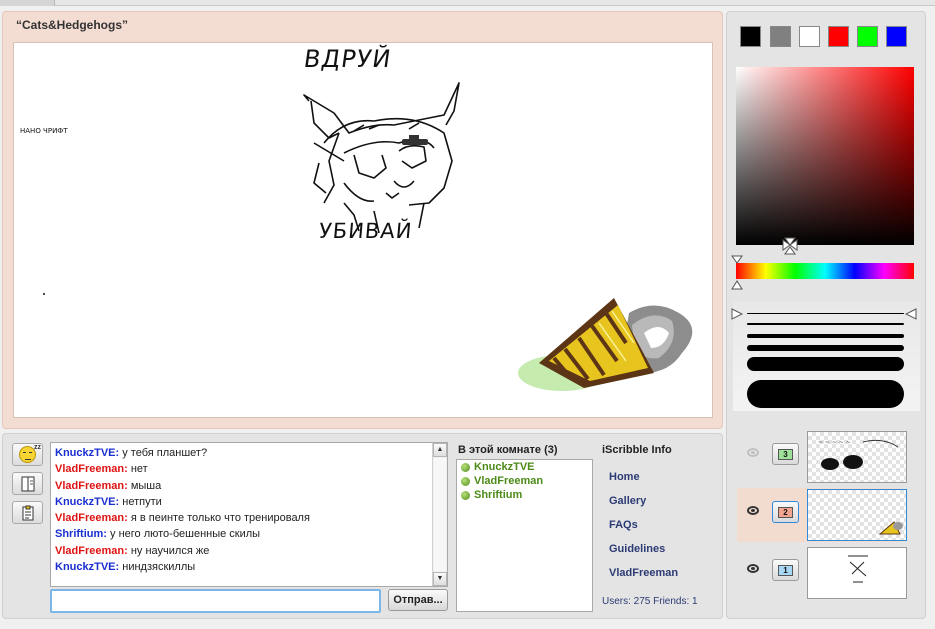 This screenshot has height=629, width=935. I want to click on hue-marker-top-icon, so click(737, 260).